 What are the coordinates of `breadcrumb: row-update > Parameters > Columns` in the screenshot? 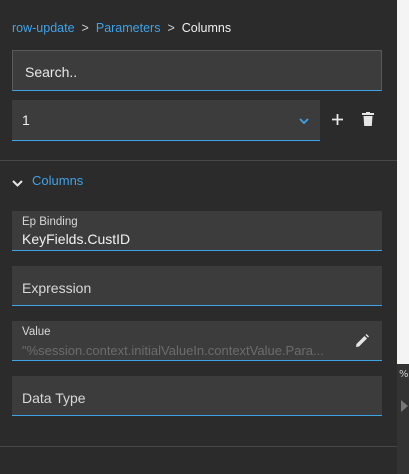 It's located at (121, 28).